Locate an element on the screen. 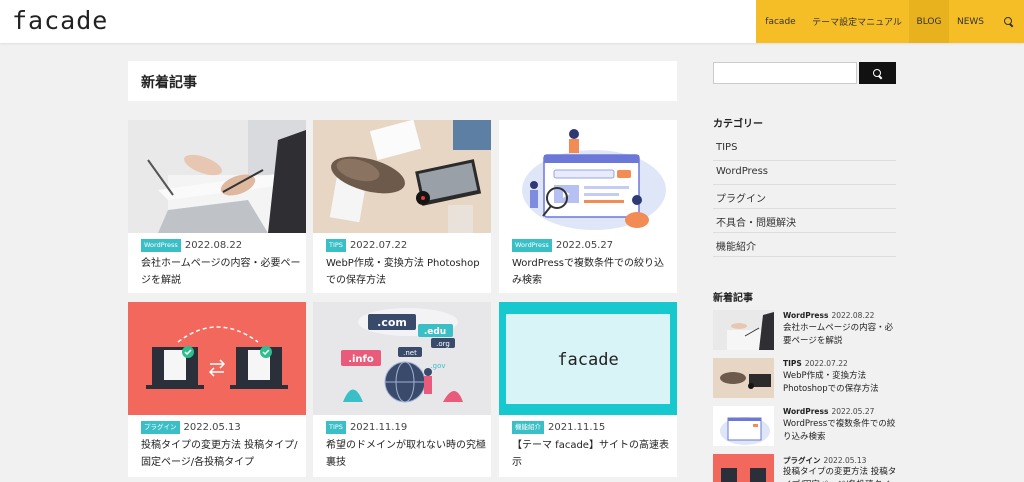 The width and height of the screenshot is (1024, 482). nav-item-blog: BLOG is located at coordinates (929, 21).